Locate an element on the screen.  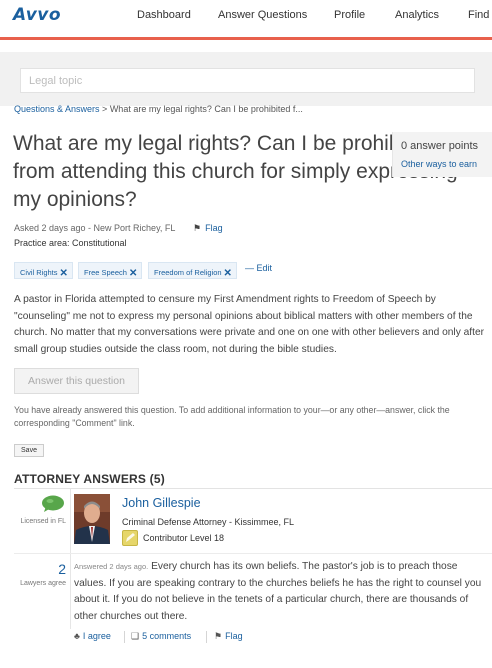
breadcrumb-questions-answers: Questions & Answers is located at coordinates (57, 109).